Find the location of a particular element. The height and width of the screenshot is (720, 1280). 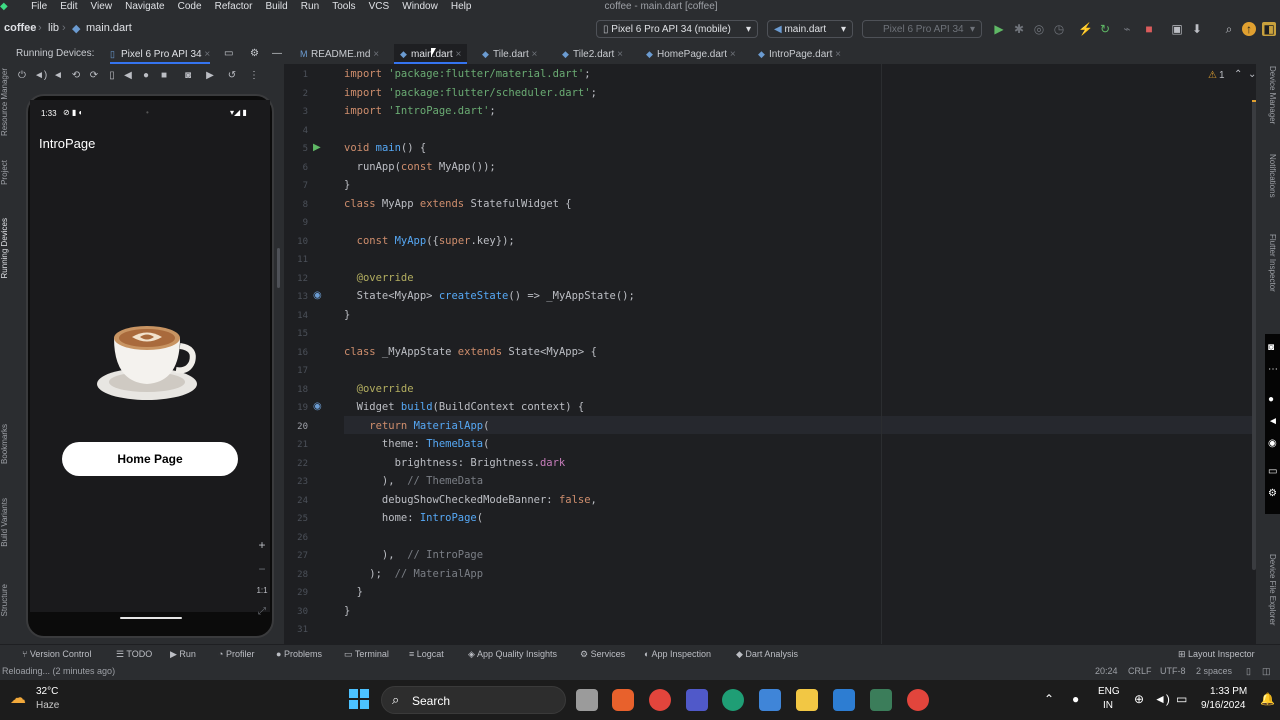

code-line: class _MyAppState extends State<MyApp> { is located at coordinates (470, 352).